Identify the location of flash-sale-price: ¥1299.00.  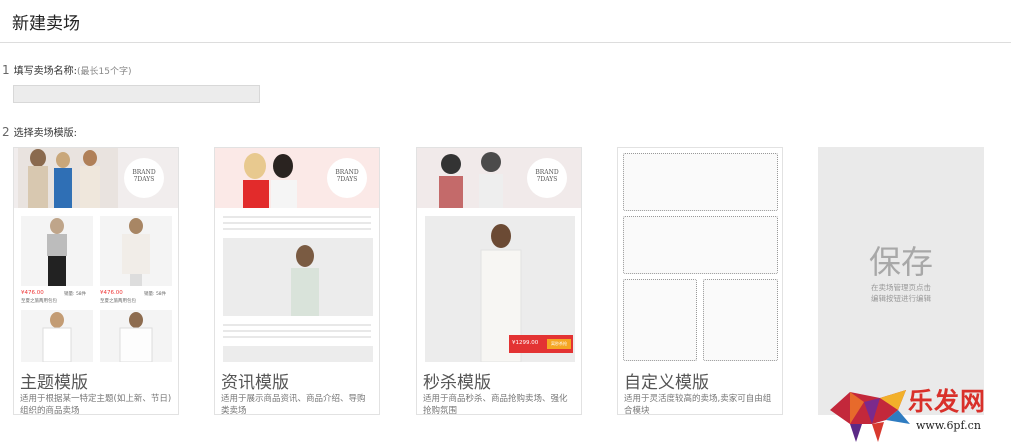
(525, 343).